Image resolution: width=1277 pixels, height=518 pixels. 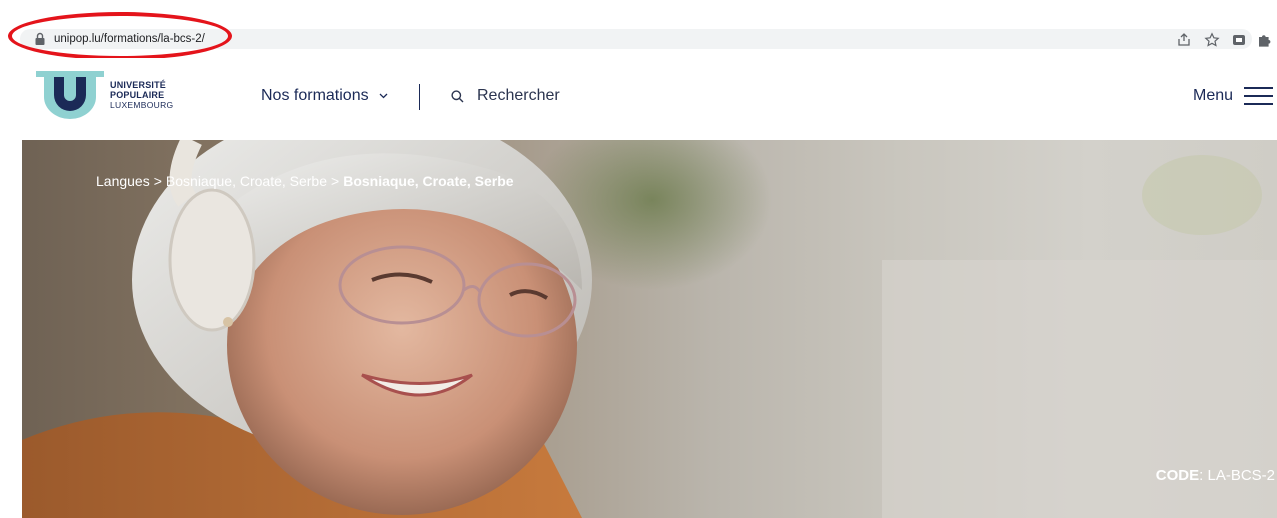 I want to click on search-icon, so click(x=457, y=96).